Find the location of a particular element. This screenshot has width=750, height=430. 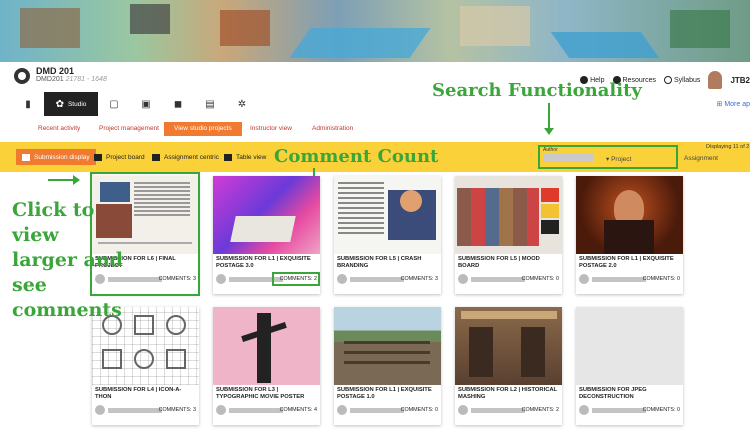

list-icon is located at coordinates (156, 157).